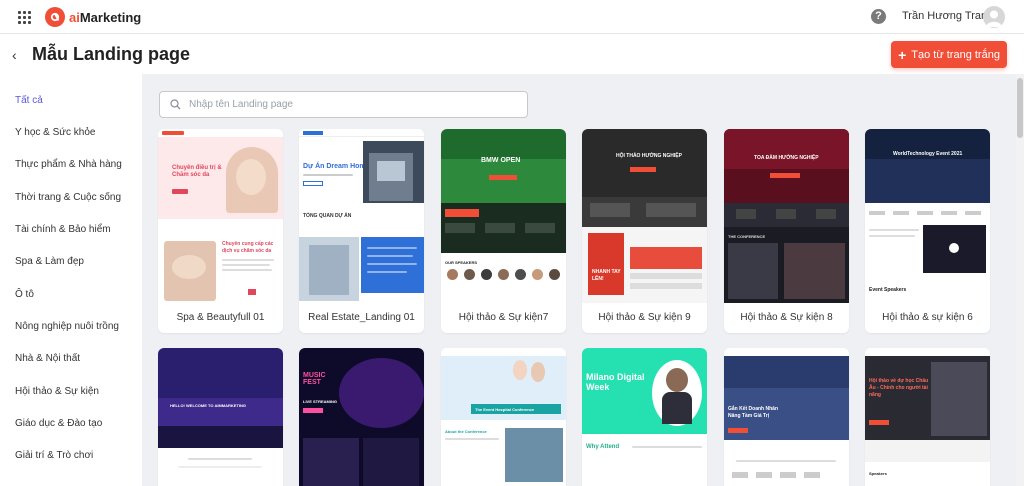 Image resolution: width=1024 pixels, height=486 pixels. What do you see at coordinates (361, 317) in the screenshot?
I see `template-name: Real Estate_Landing 01` at bounding box center [361, 317].